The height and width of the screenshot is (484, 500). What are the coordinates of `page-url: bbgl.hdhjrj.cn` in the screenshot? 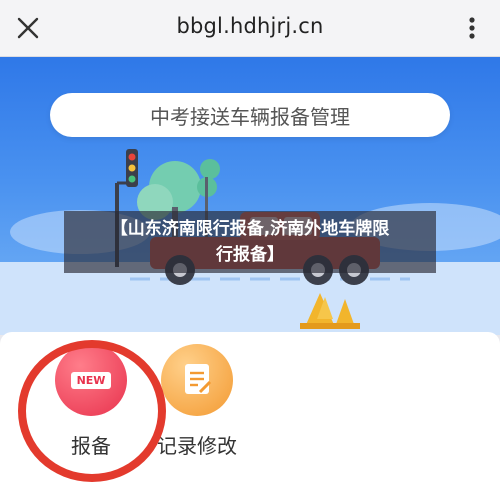 It's located at (250, 26).